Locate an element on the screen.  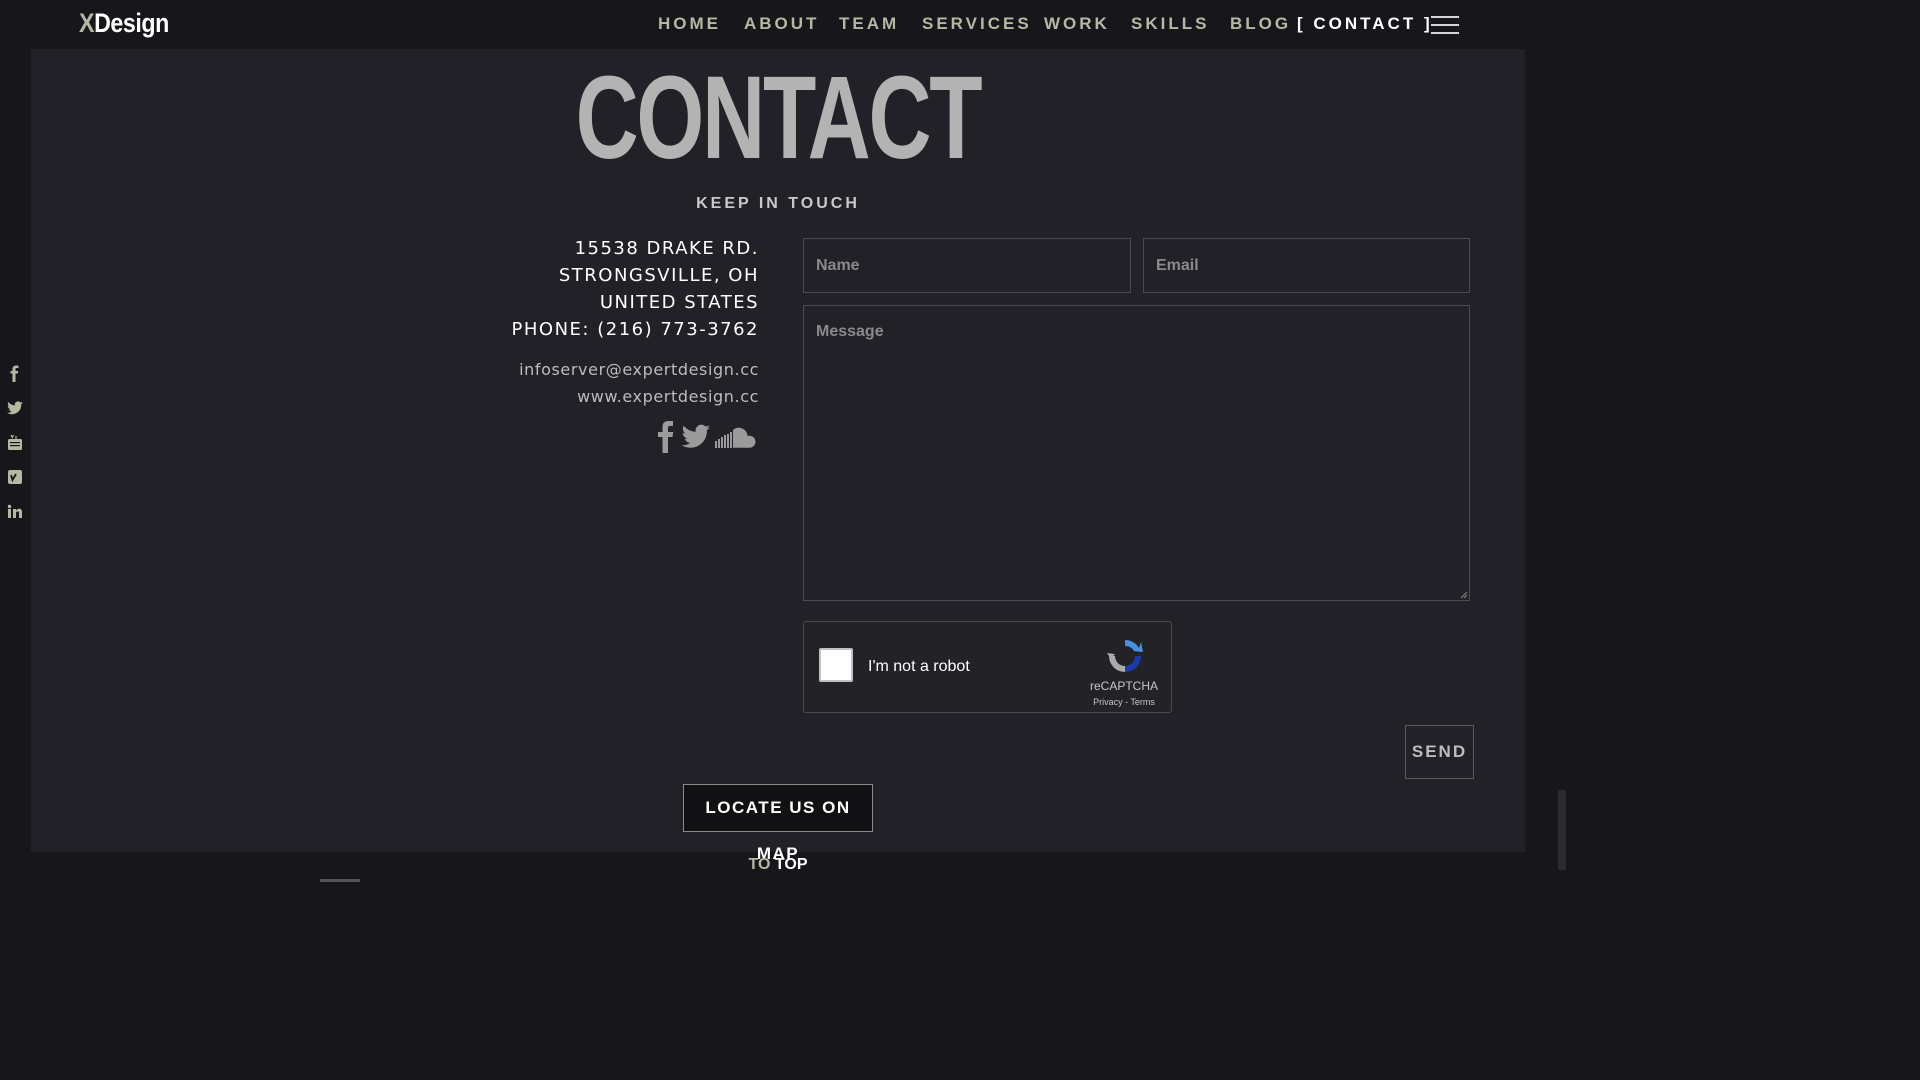
send-button: SEND is located at coordinates (1439, 752).